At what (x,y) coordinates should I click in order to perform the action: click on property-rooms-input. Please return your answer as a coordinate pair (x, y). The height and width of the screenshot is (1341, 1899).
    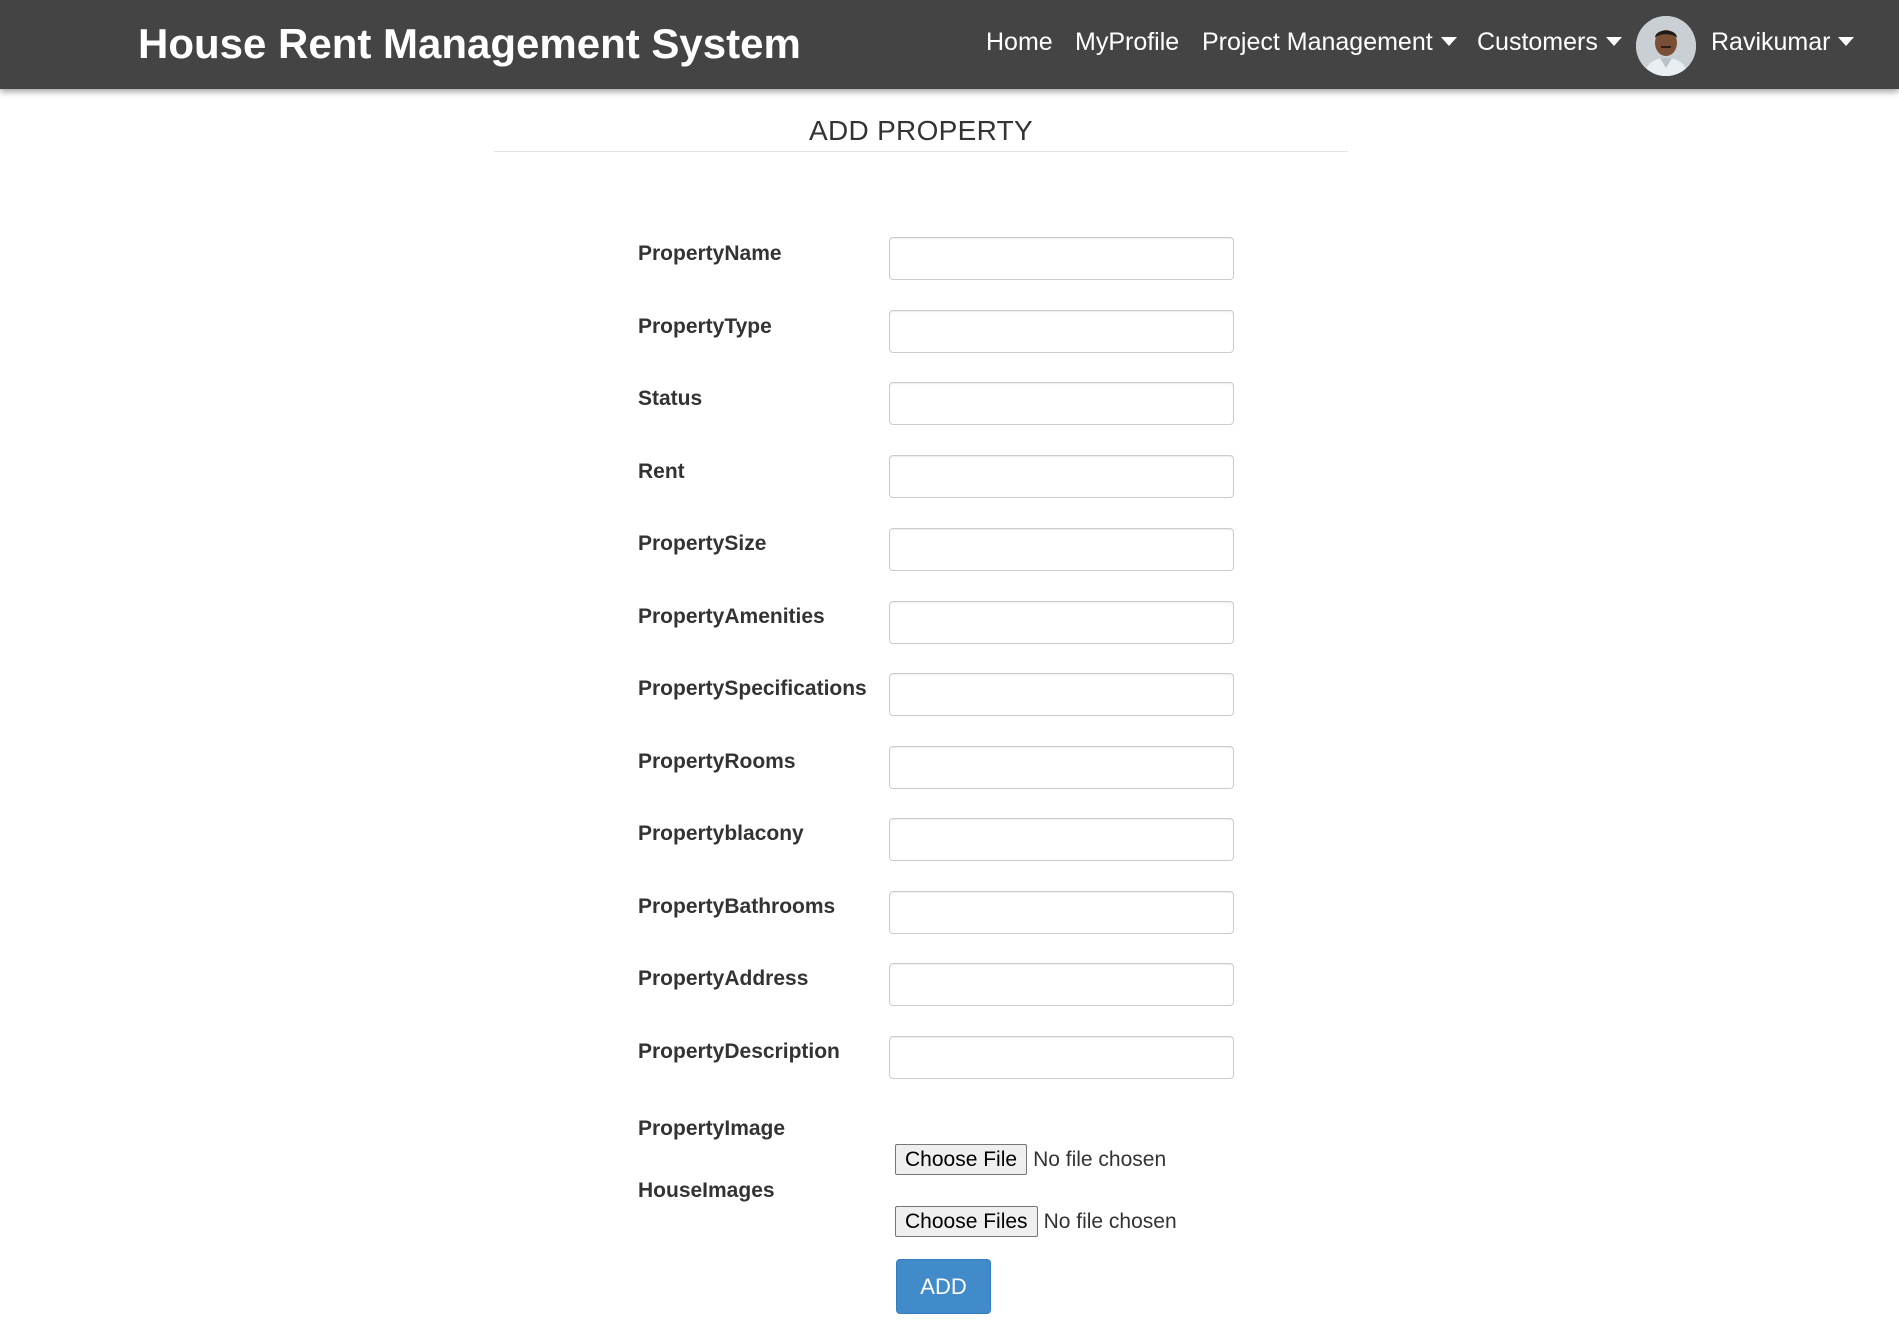
    Looking at the image, I should click on (1061, 767).